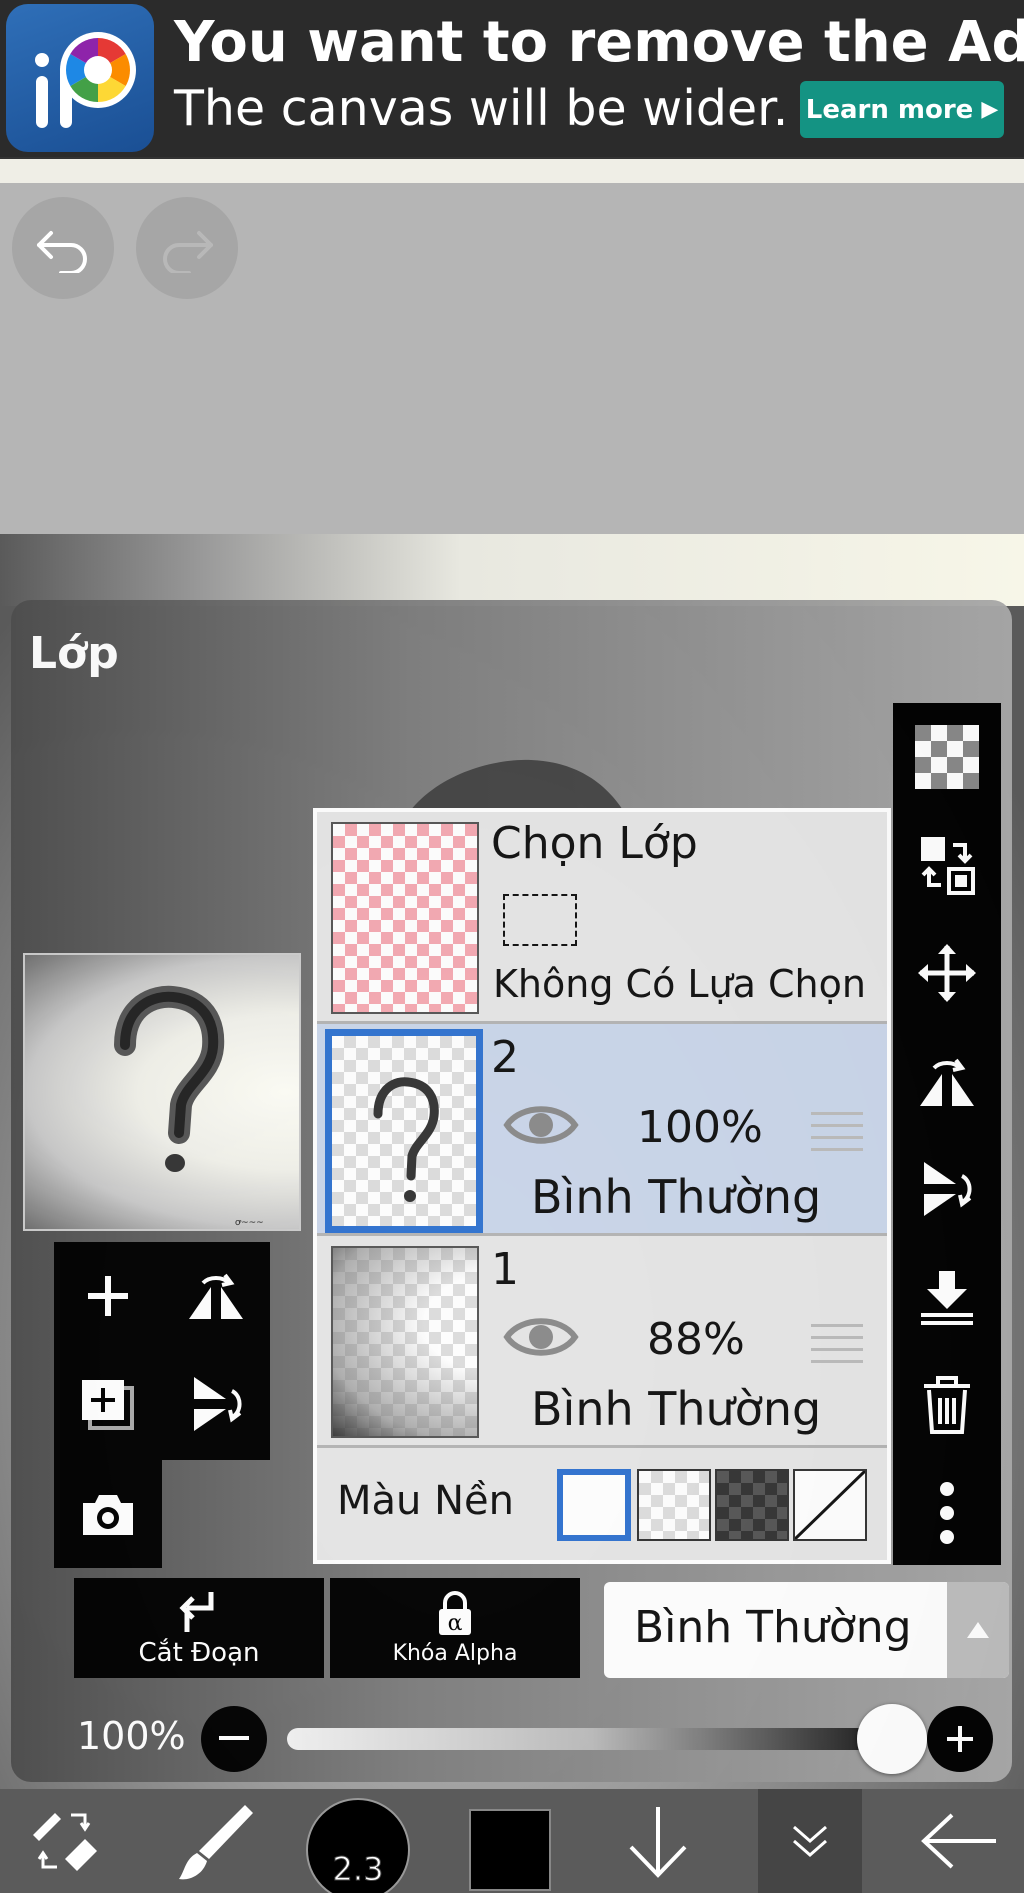 The width and height of the screenshot is (1024, 1893). I want to click on flip-horizontal-button, so click(216, 1296).